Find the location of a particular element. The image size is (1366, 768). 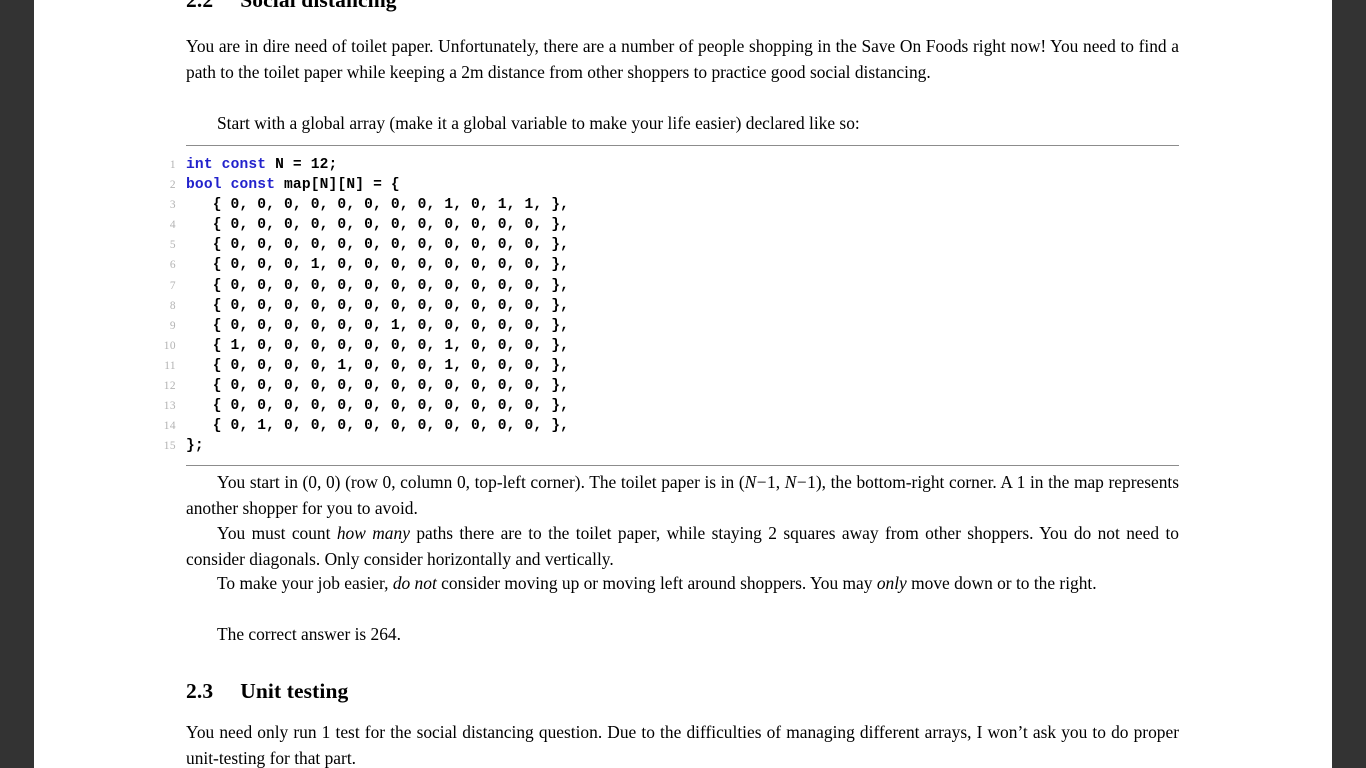

code-line-number: 12 is located at coordinates (169, 386).